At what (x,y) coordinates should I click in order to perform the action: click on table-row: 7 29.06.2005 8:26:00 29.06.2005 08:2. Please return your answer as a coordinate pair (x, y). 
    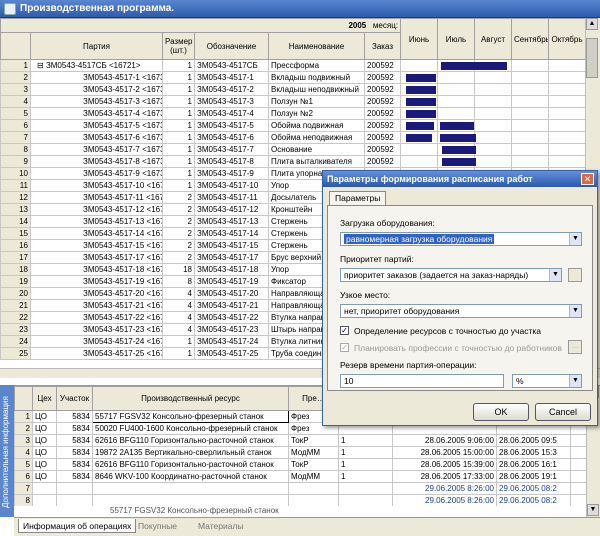
    Looking at the image, I should click on (307, 488).